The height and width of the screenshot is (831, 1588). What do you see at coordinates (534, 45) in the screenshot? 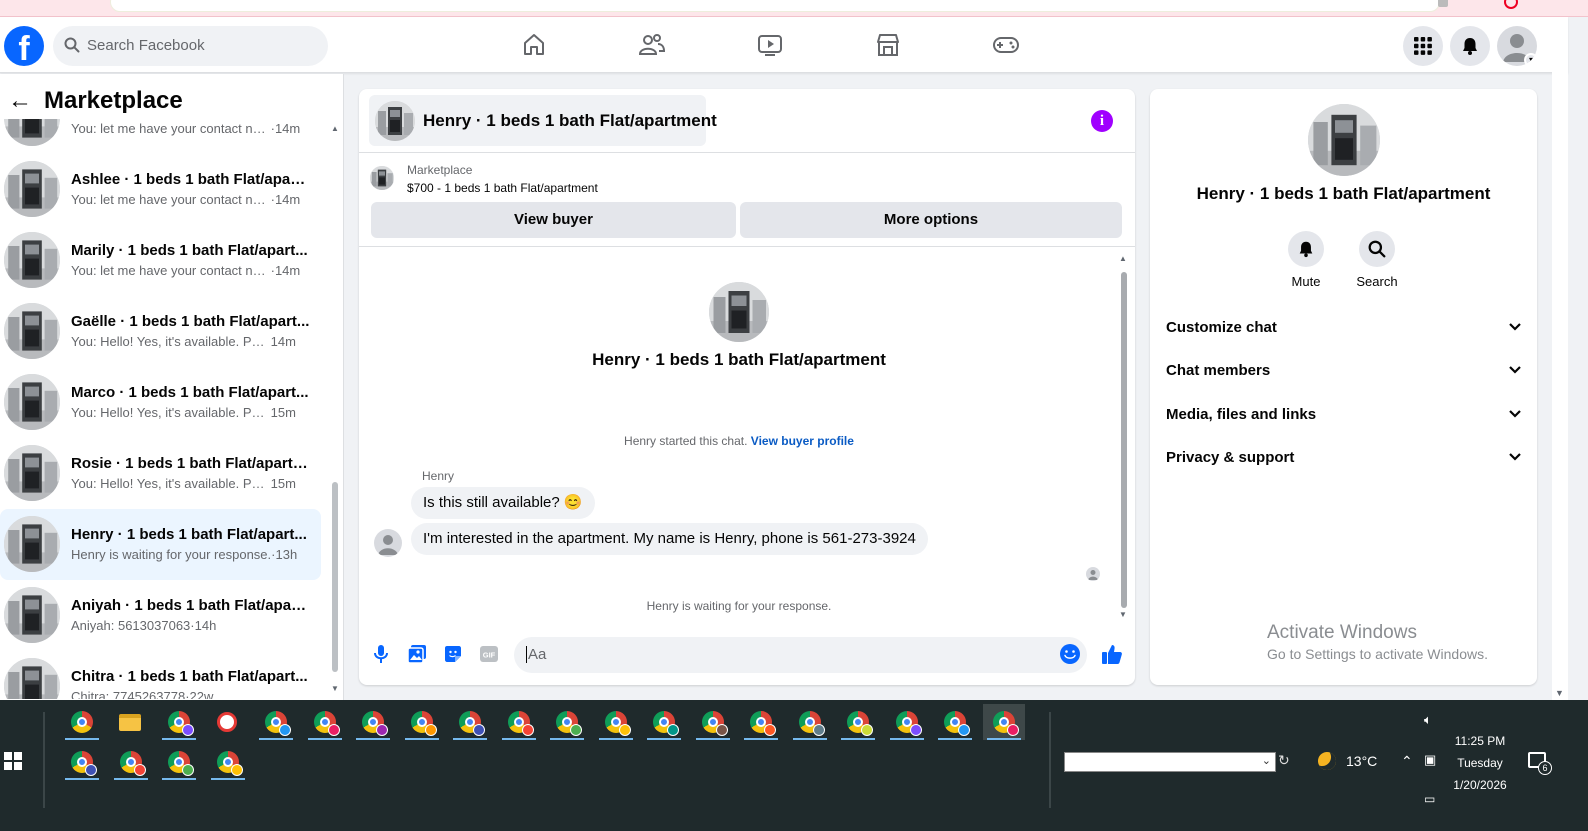
I see `nav-home` at bounding box center [534, 45].